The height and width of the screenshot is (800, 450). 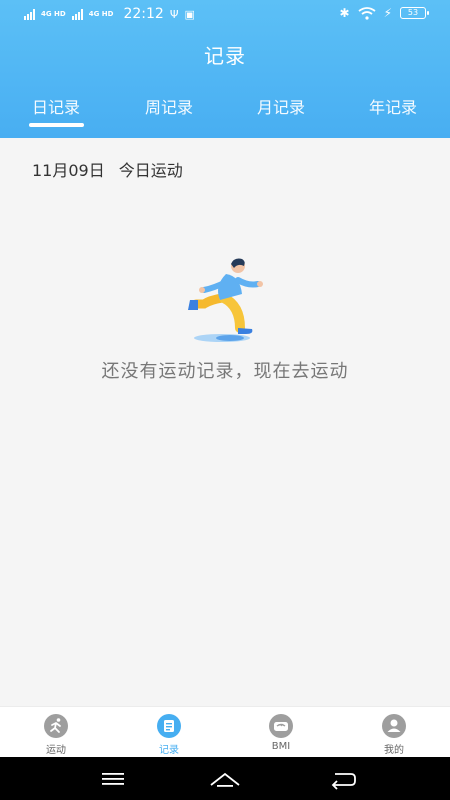 I want to click on home-icon, so click(x=225, y=779).